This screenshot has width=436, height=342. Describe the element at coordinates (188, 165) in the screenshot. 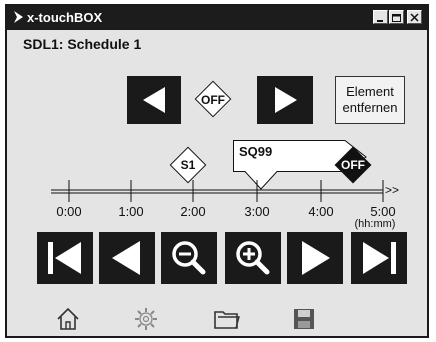

I see `s1-marker-label: S1` at that location.